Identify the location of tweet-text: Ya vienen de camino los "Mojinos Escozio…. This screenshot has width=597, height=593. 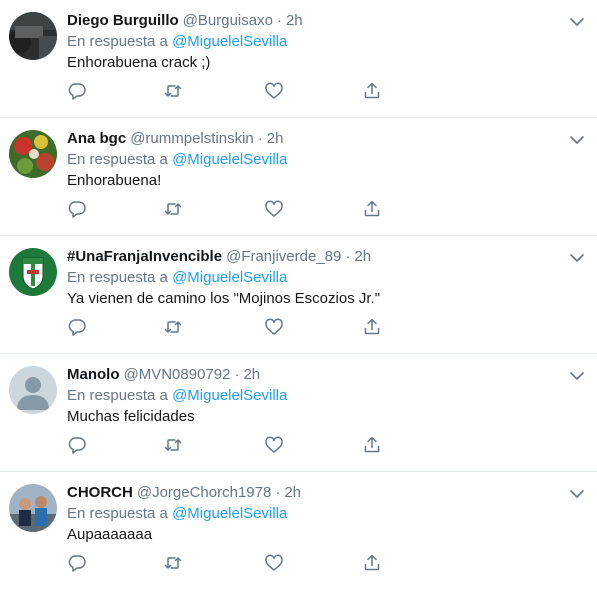
(224, 298).